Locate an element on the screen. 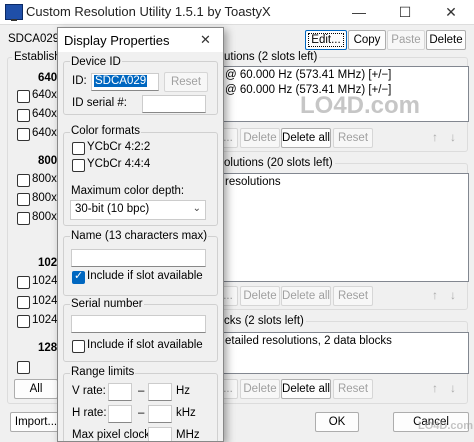 This screenshot has height=442, width=474. color-formats-label: Color formats is located at coordinates (106, 131).